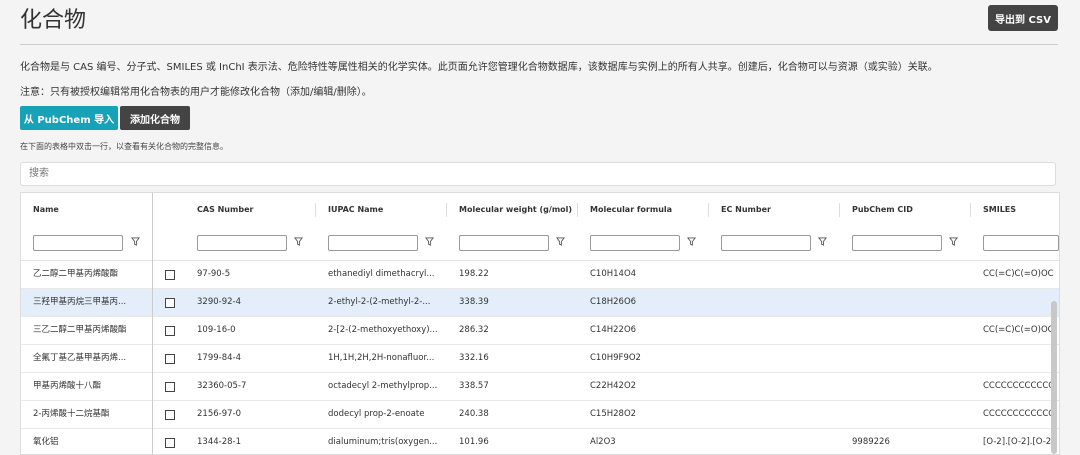 The height and width of the screenshot is (455, 1080). What do you see at coordinates (1020, 358) in the screenshot?
I see `cell-smiles` at bounding box center [1020, 358].